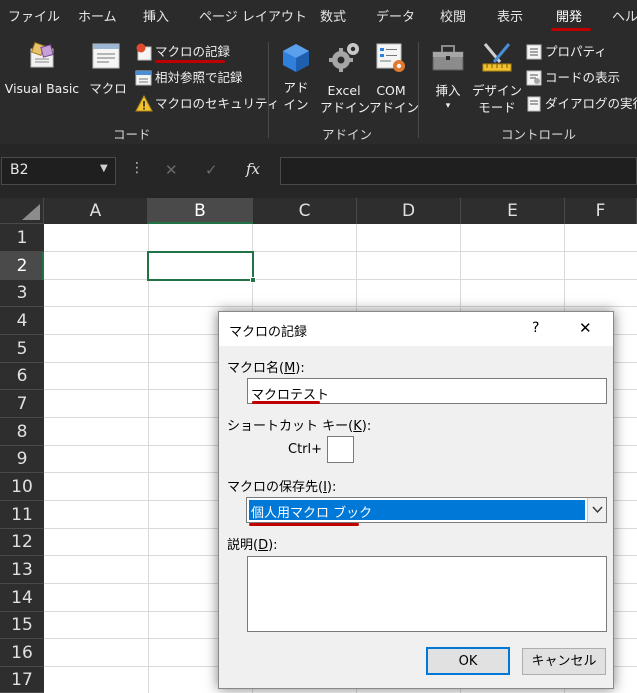 The width and height of the screenshot is (637, 693). What do you see at coordinates (417, 510) in the screenshot?
I see `store-location-highlight: 個人用マクロ ブック` at bounding box center [417, 510].